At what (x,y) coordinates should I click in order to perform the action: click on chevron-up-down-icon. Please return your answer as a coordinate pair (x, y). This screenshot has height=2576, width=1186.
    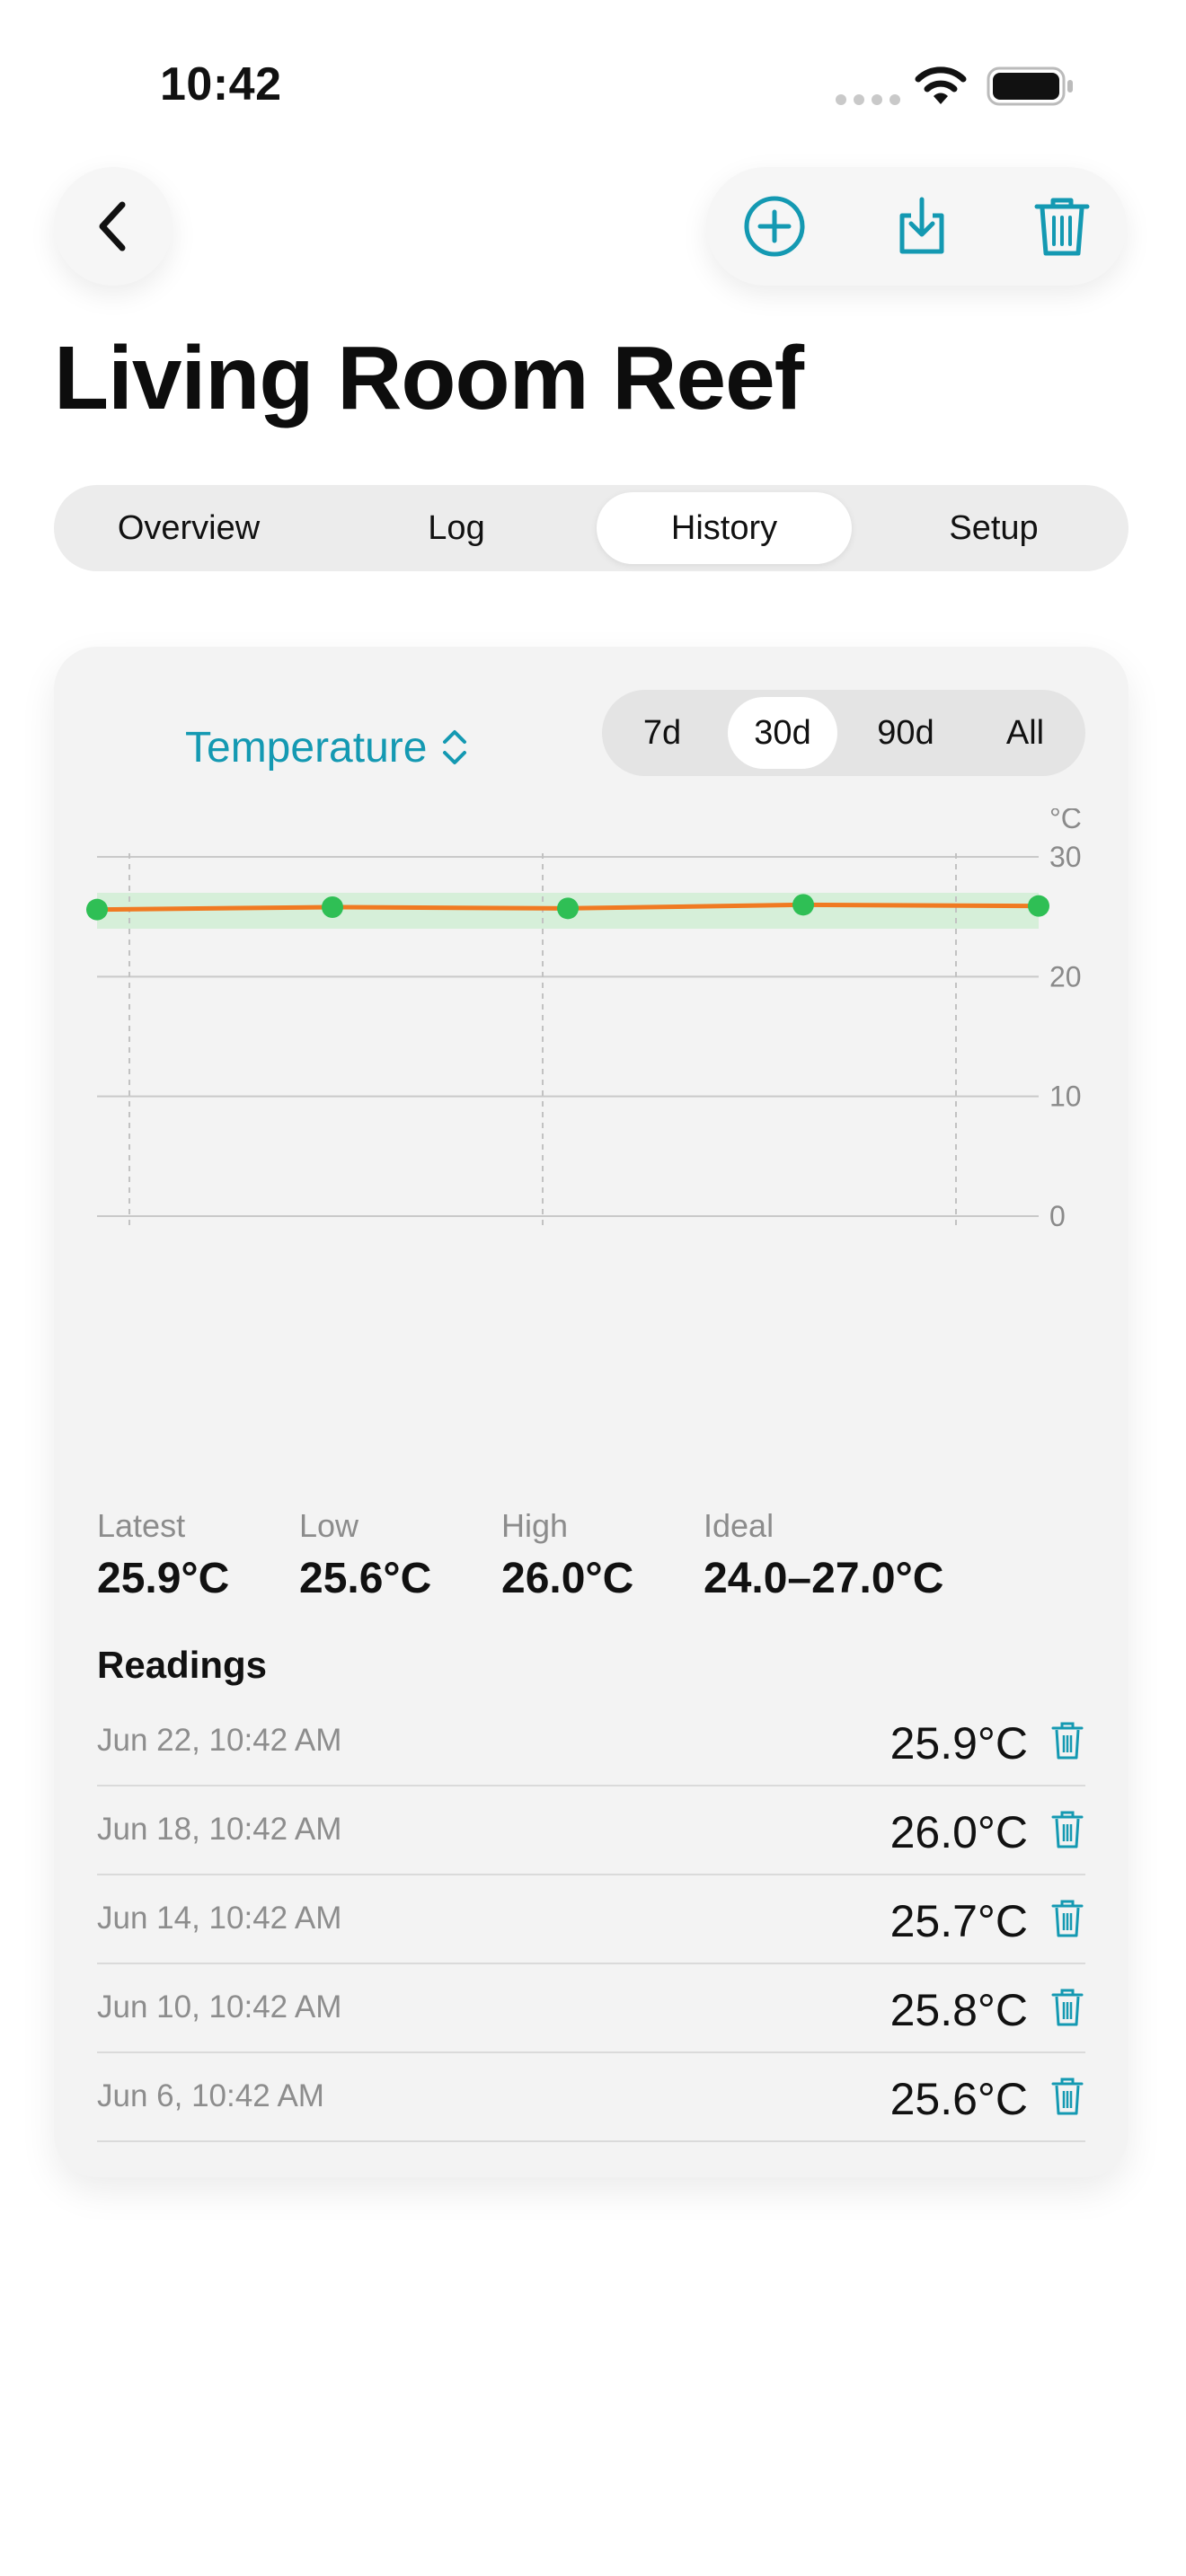
    Looking at the image, I should click on (455, 747).